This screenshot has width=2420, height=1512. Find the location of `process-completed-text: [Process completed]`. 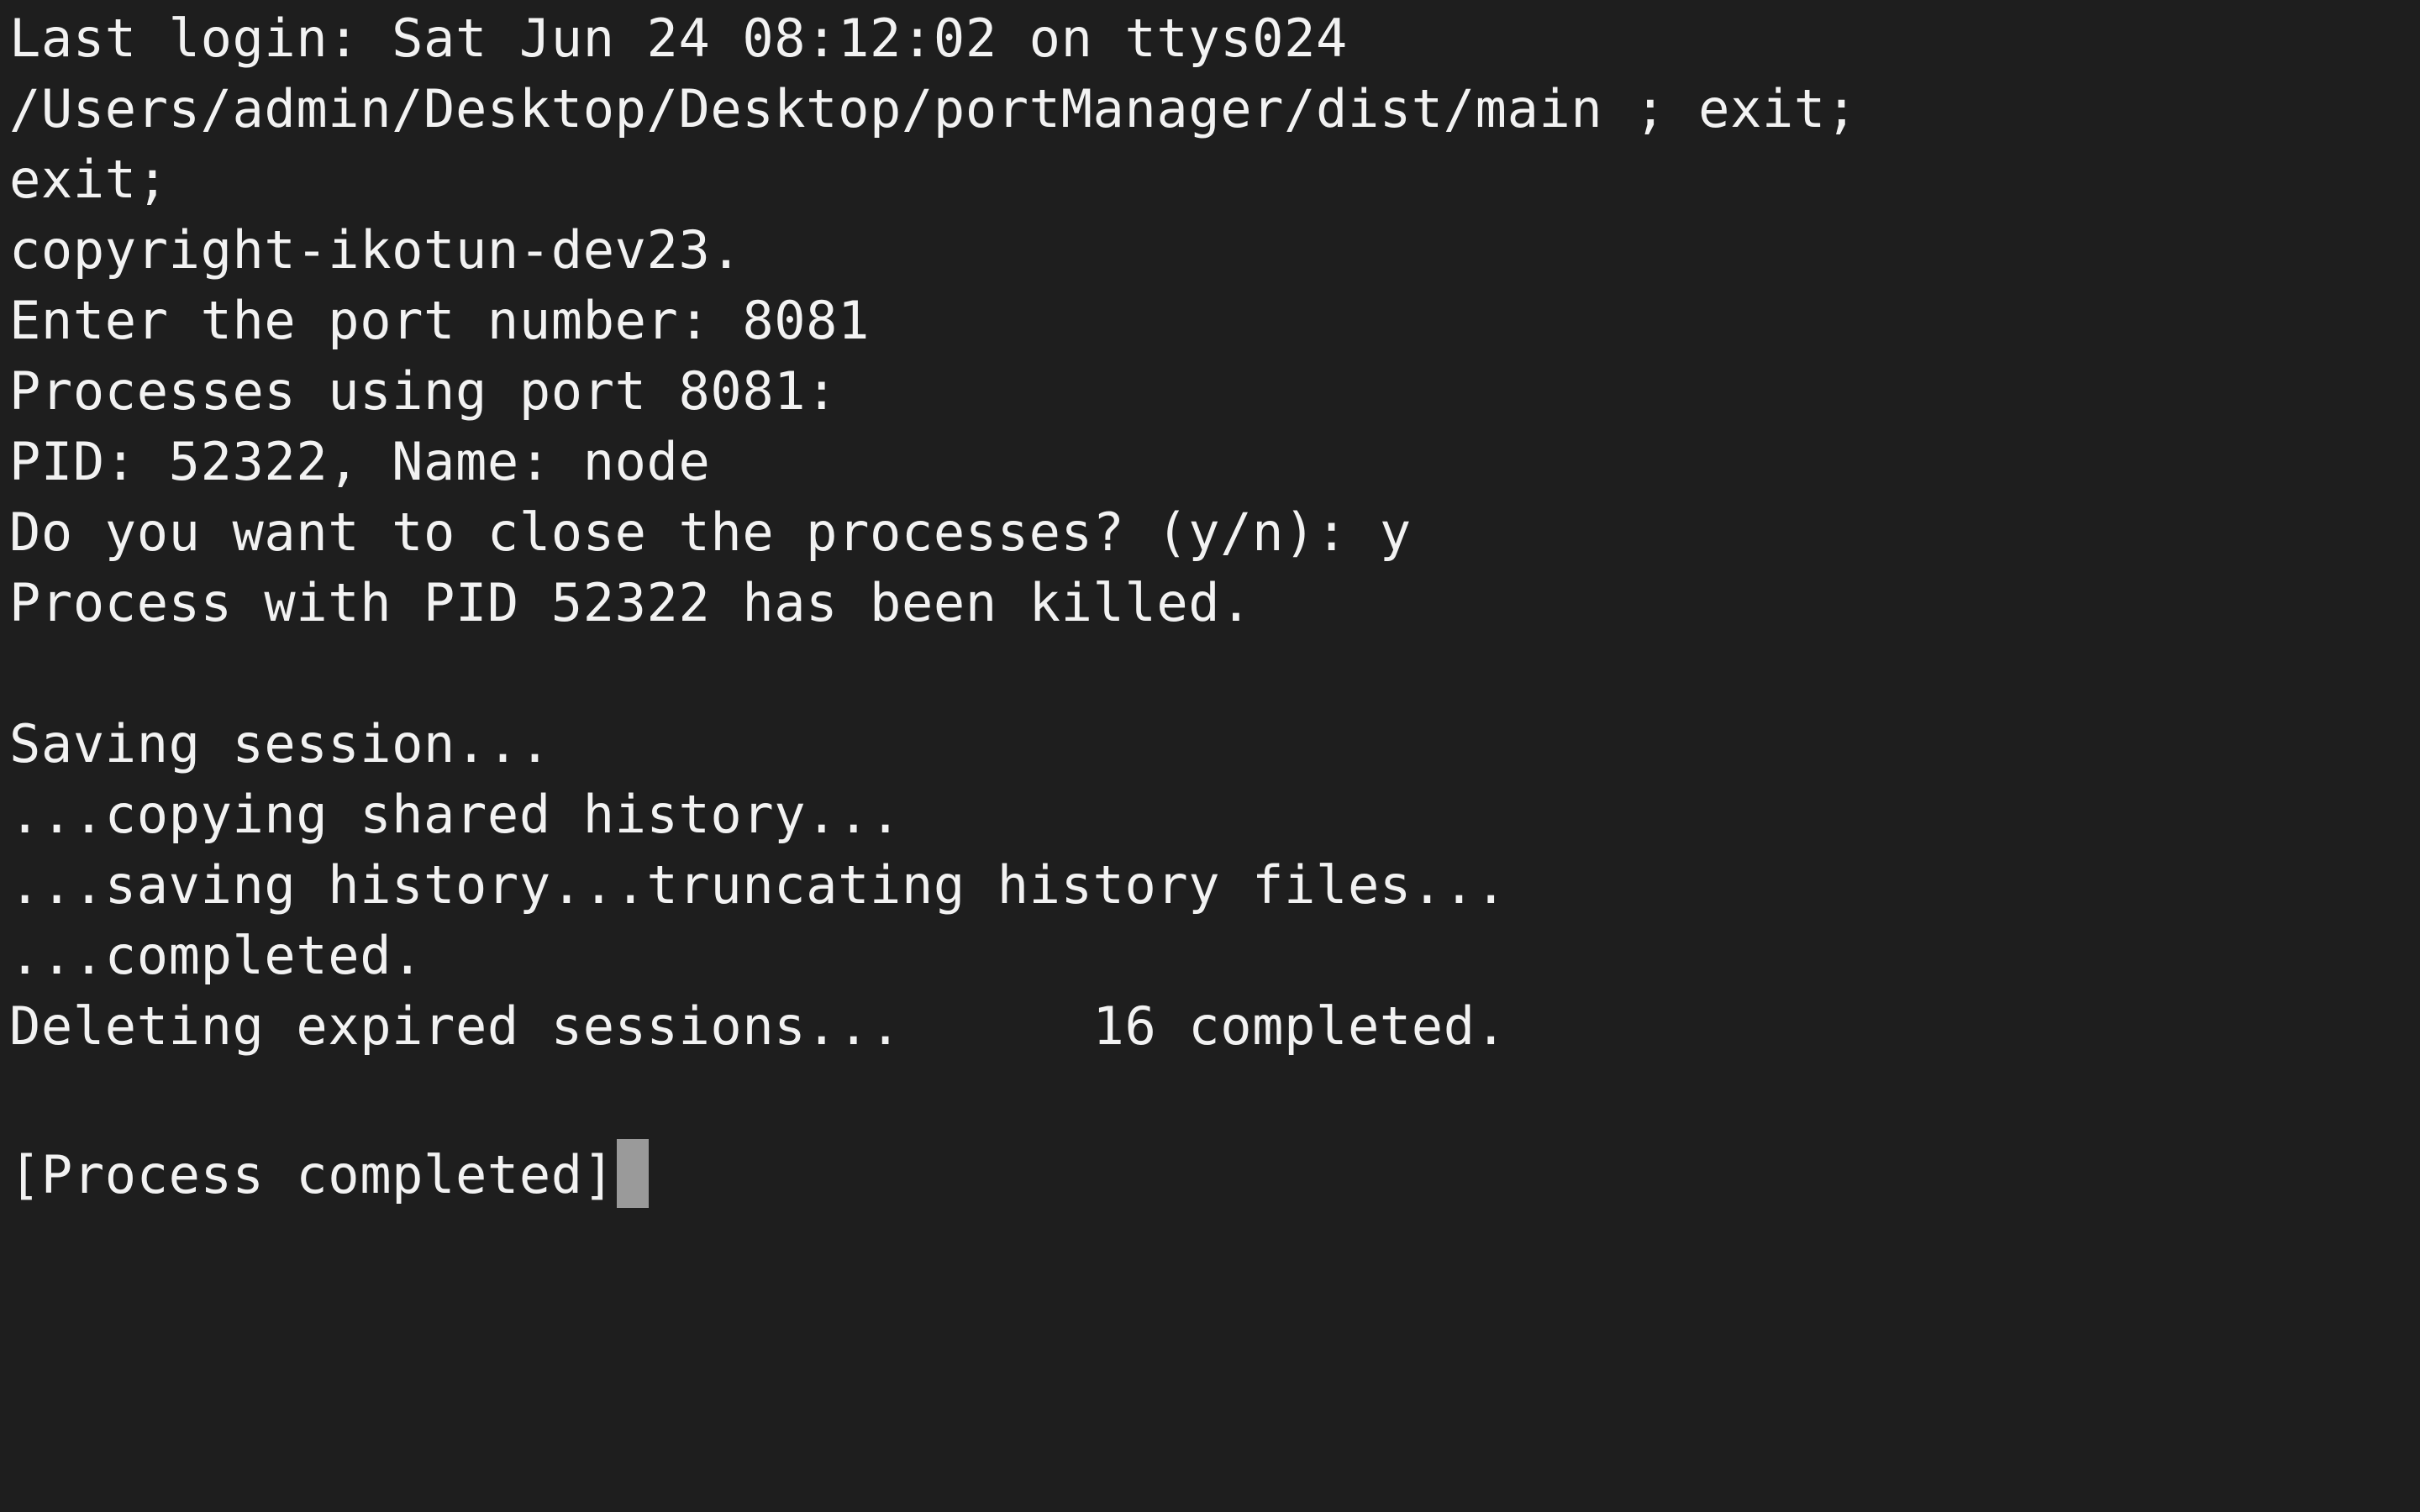

process-completed-text: [Process completed] is located at coordinates (312, 1174).